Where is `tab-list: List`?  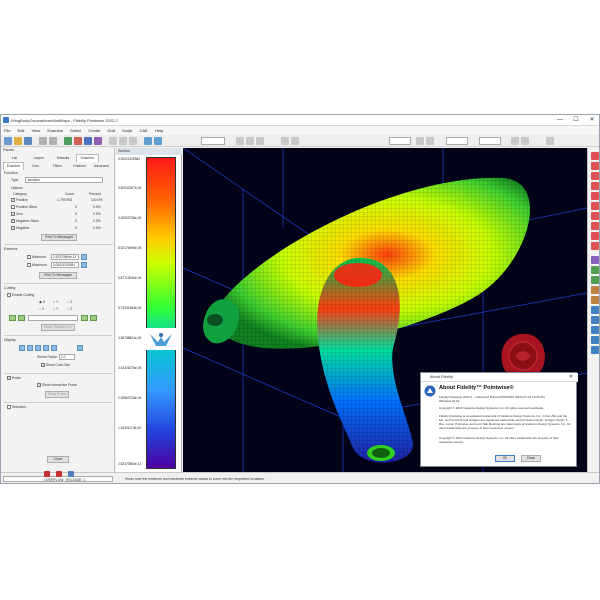 tab-list: List is located at coordinates (14, 158).